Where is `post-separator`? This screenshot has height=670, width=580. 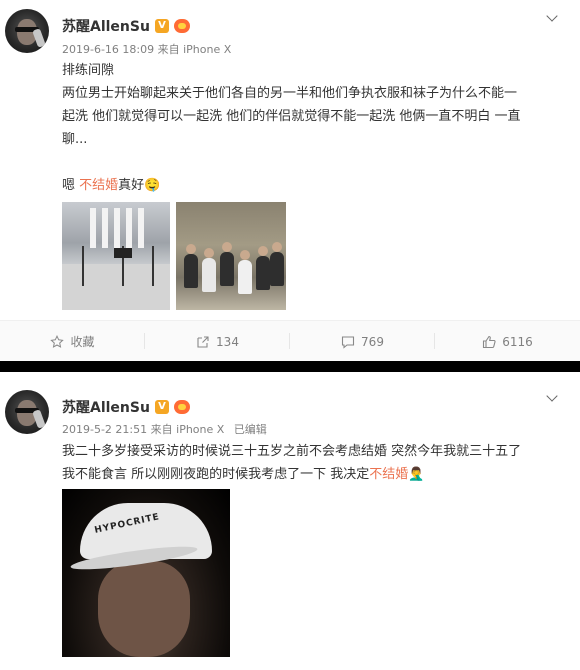 post-separator is located at coordinates (290, 366).